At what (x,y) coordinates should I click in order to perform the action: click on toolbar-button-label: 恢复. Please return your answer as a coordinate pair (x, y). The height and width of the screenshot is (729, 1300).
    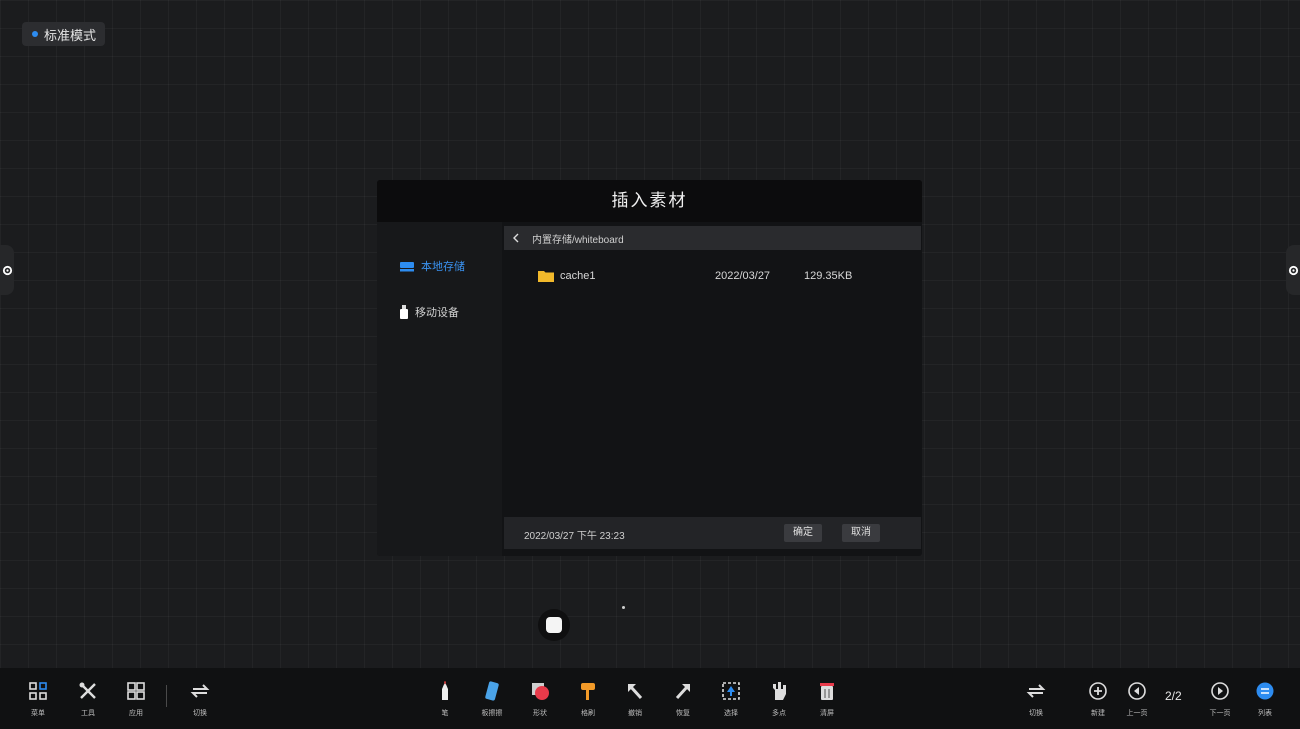
    Looking at the image, I should click on (683, 713).